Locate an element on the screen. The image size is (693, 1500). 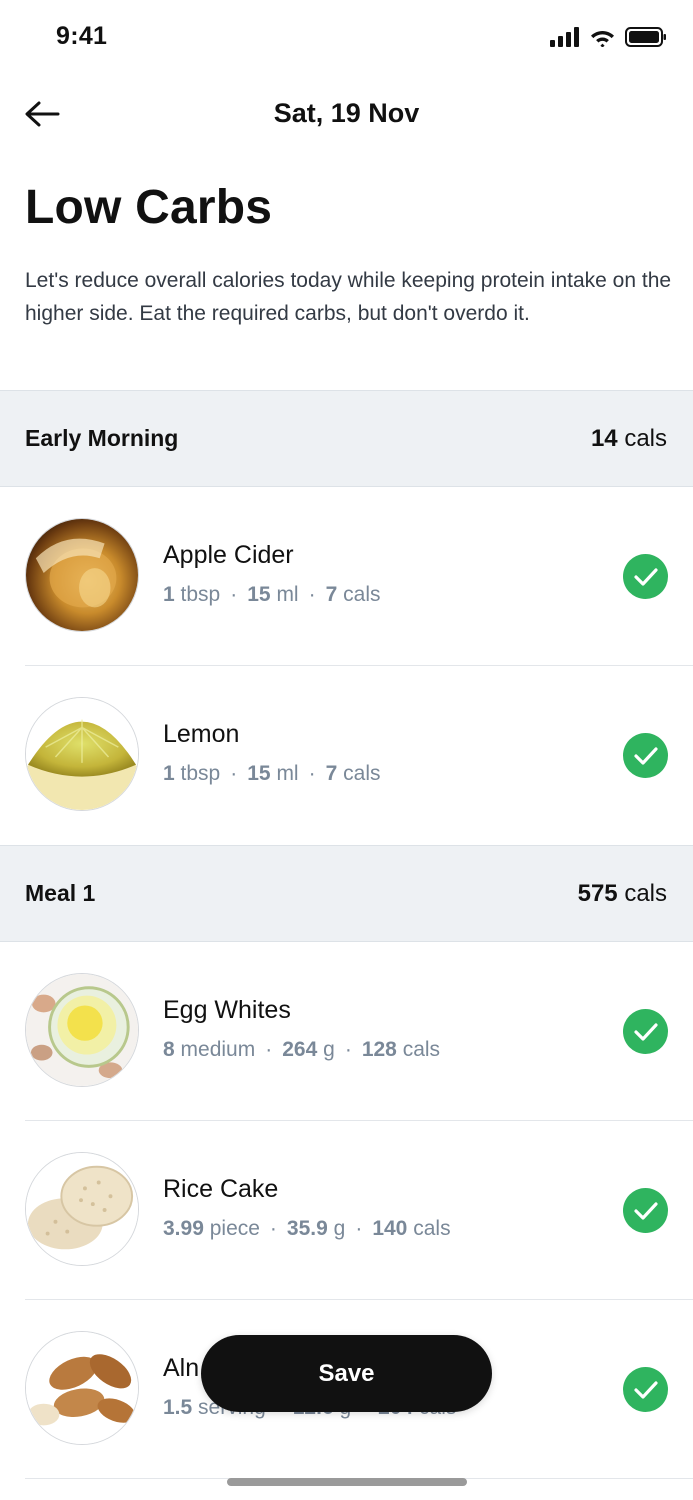
status-bar: 9:41 is located at coordinates (346, 38).